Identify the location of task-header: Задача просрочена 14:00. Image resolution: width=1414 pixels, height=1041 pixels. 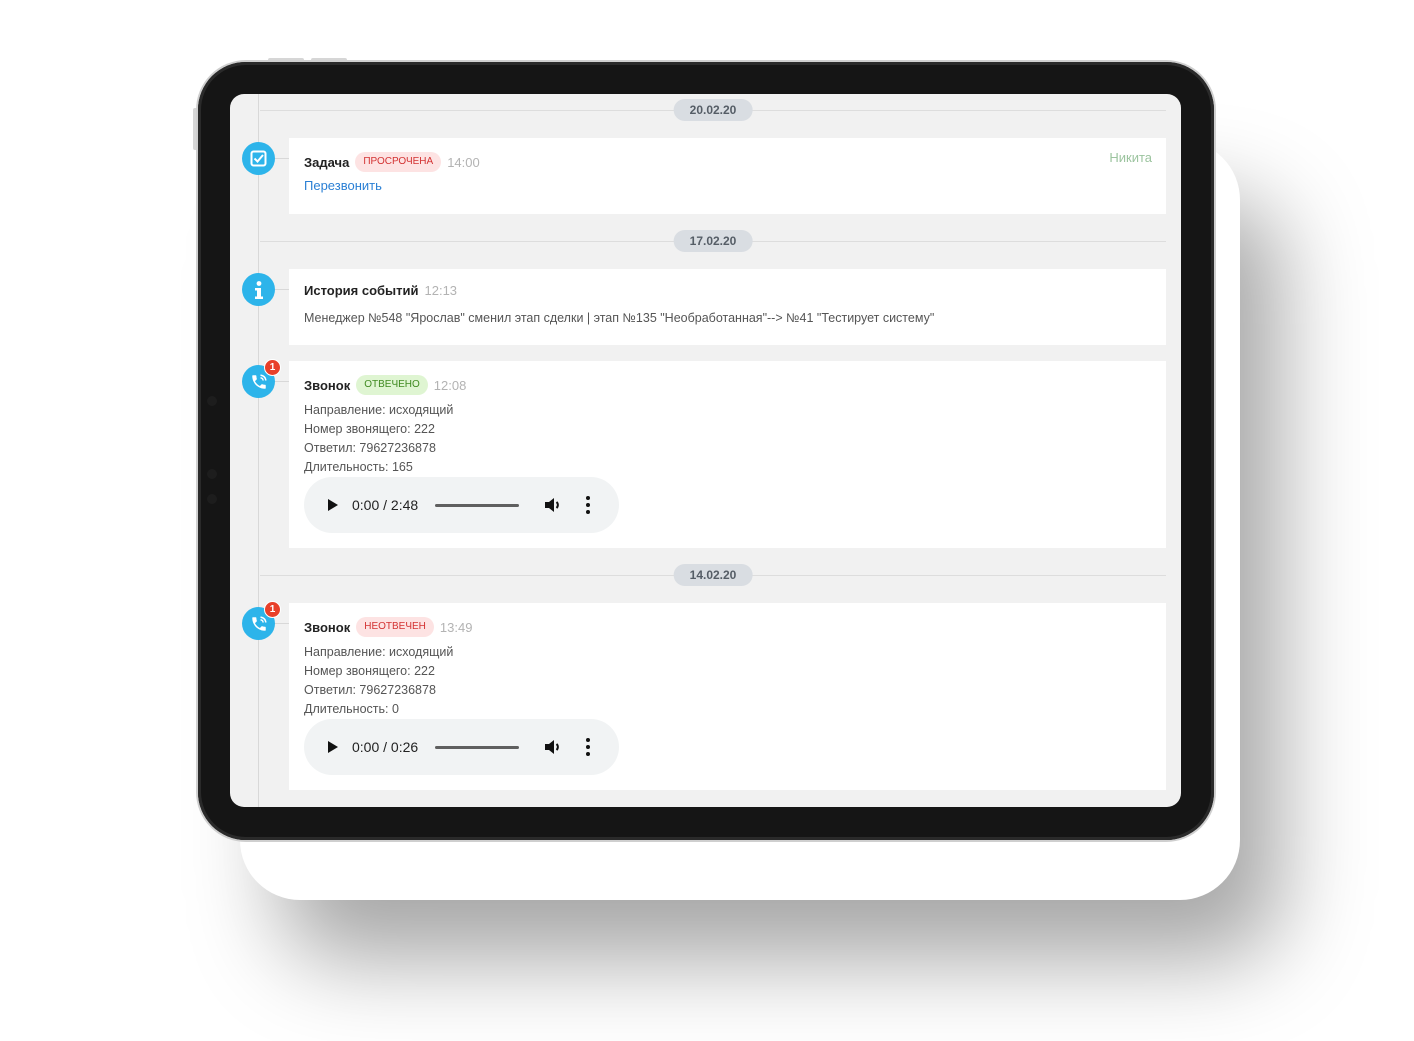
(392, 162).